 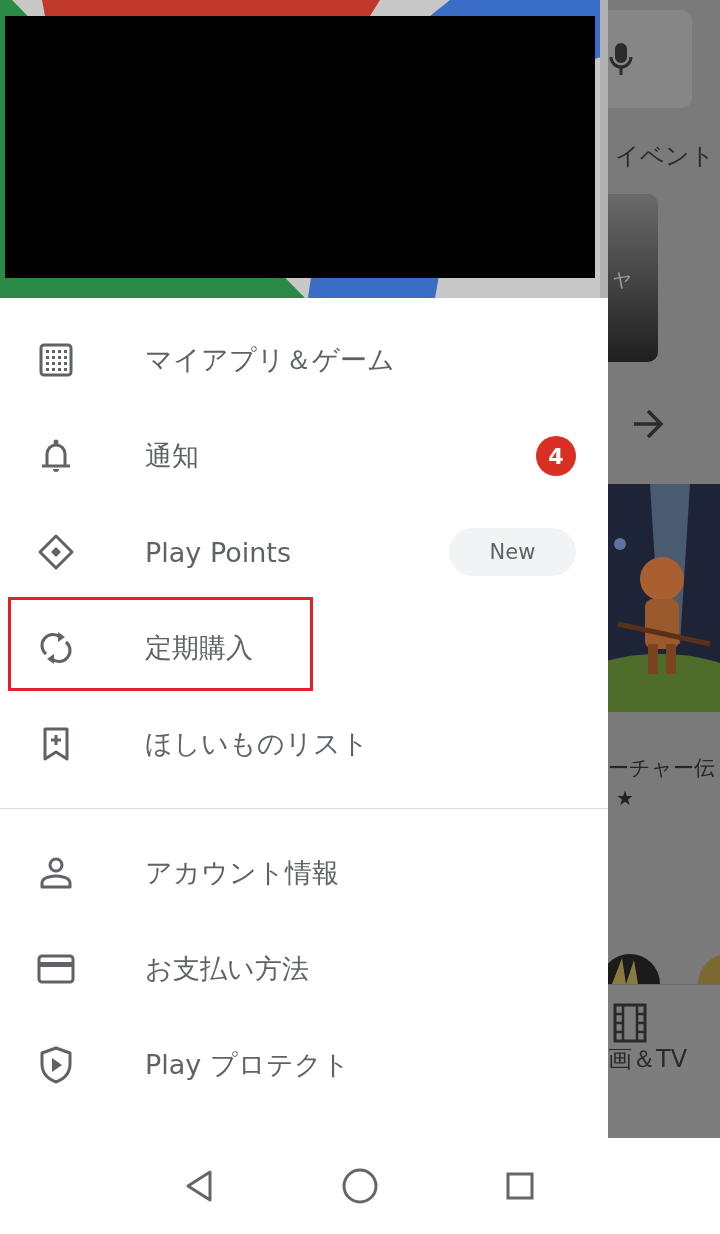 I want to click on menu-item: マイアプリ＆ゲーム, so click(x=360, y=360).